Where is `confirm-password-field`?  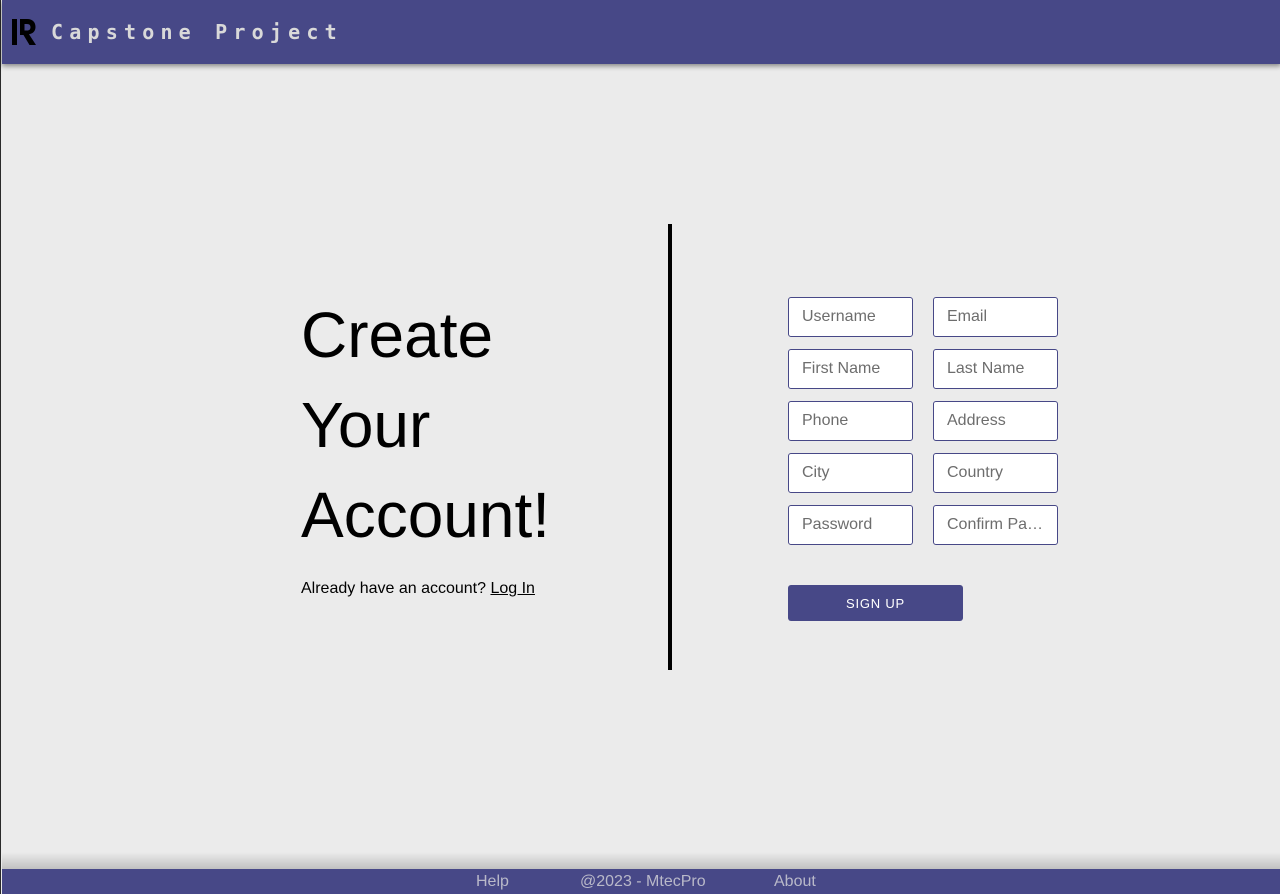
confirm-password-field is located at coordinates (995, 525).